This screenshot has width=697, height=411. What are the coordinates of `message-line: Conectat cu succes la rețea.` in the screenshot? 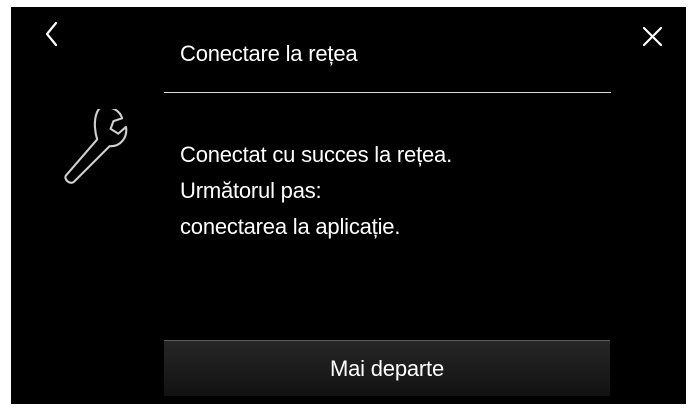 It's located at (316, 154).